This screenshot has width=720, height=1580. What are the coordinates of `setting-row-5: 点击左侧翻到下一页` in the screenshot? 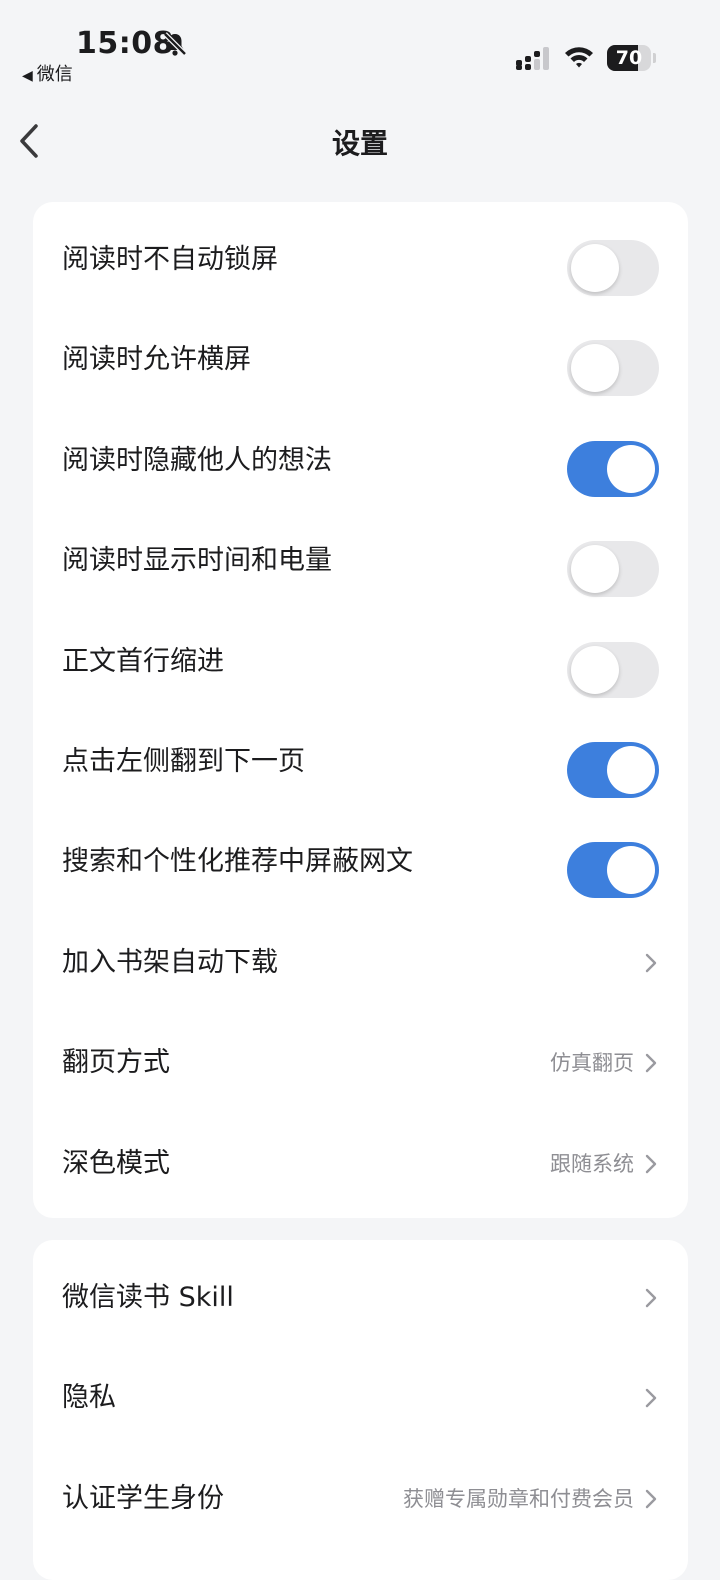 It's located at (360, 762).